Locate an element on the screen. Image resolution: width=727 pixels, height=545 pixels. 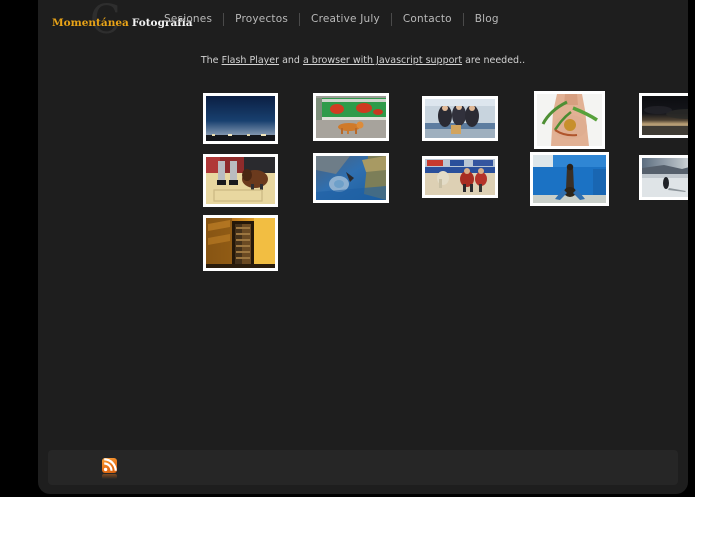
nav-item-proyectos: Proyectos is located at coordinates (261, 19).